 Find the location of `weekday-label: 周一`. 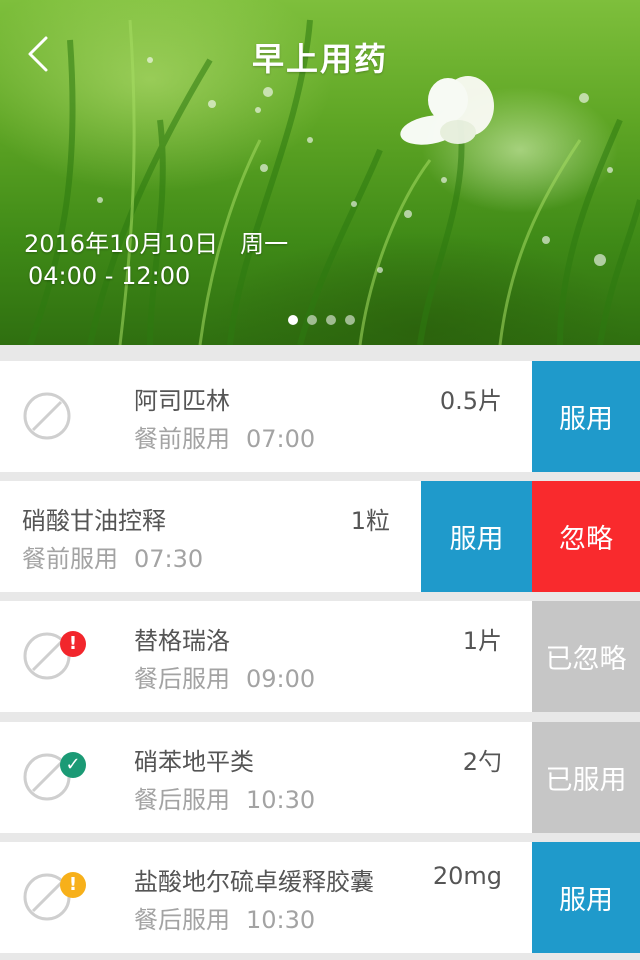

weekday-label: 周一 is located at coordinates (264, 244).